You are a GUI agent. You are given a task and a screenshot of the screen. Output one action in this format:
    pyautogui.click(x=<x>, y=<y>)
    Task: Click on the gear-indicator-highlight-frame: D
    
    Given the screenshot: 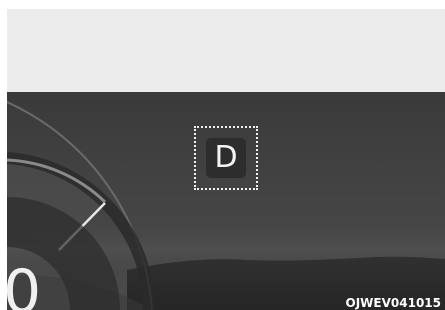 What is the action you would take?
    pyautogui.click(x=226, y=158)
    